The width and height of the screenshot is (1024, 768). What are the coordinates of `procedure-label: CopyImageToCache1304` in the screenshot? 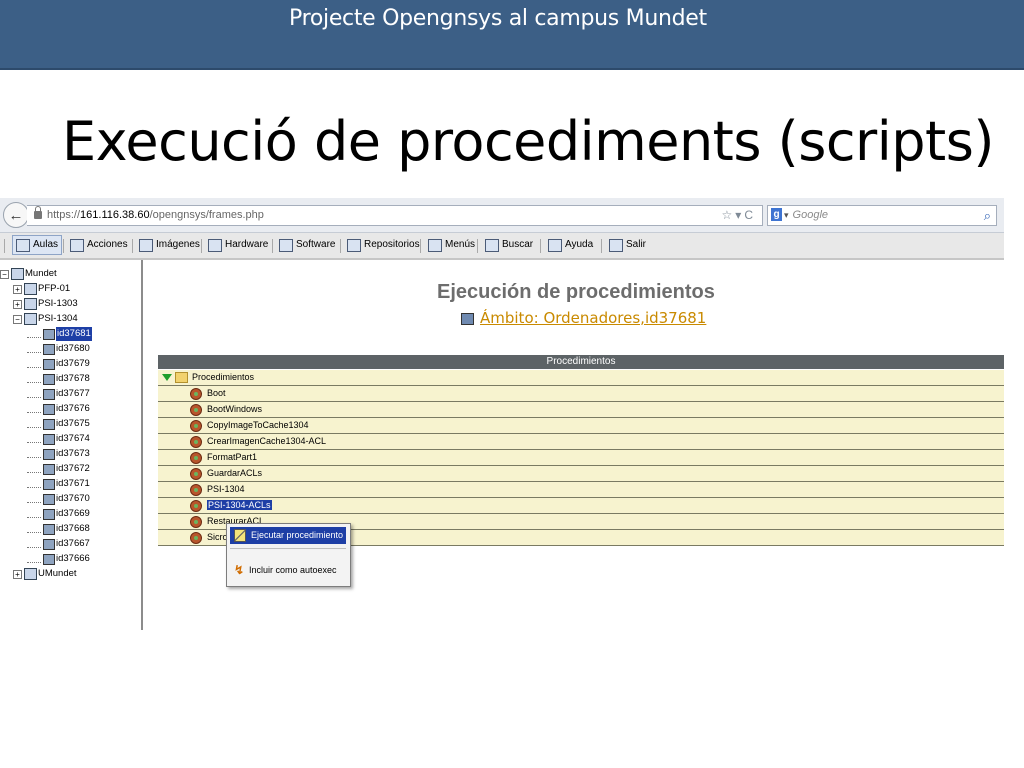 It's located at (258, 425).